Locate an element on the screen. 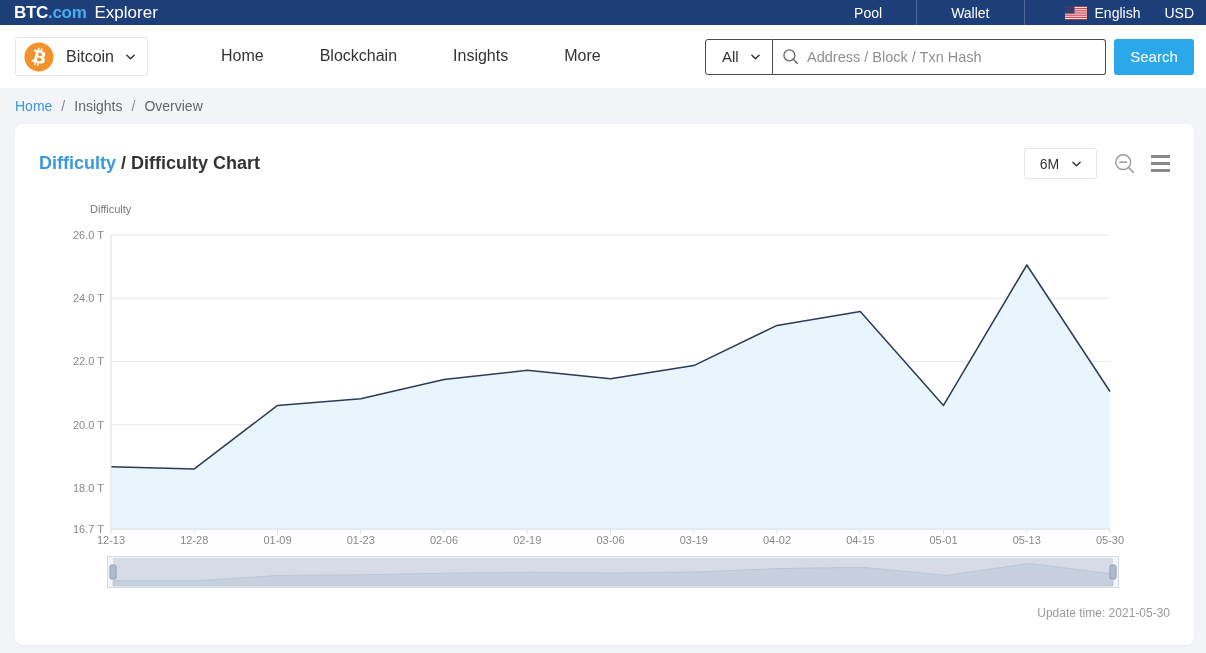  search-input: Address / Block / Txn Hash is located at coordinates (956, 56).